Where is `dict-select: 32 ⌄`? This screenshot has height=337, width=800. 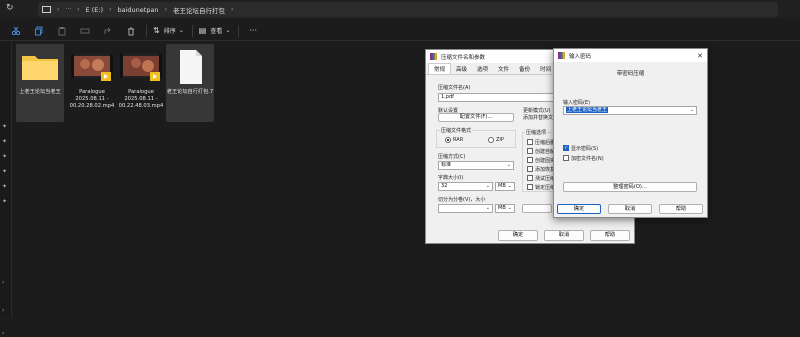
dict-select: 32 ⌄ is located at coordinates (465, 186).